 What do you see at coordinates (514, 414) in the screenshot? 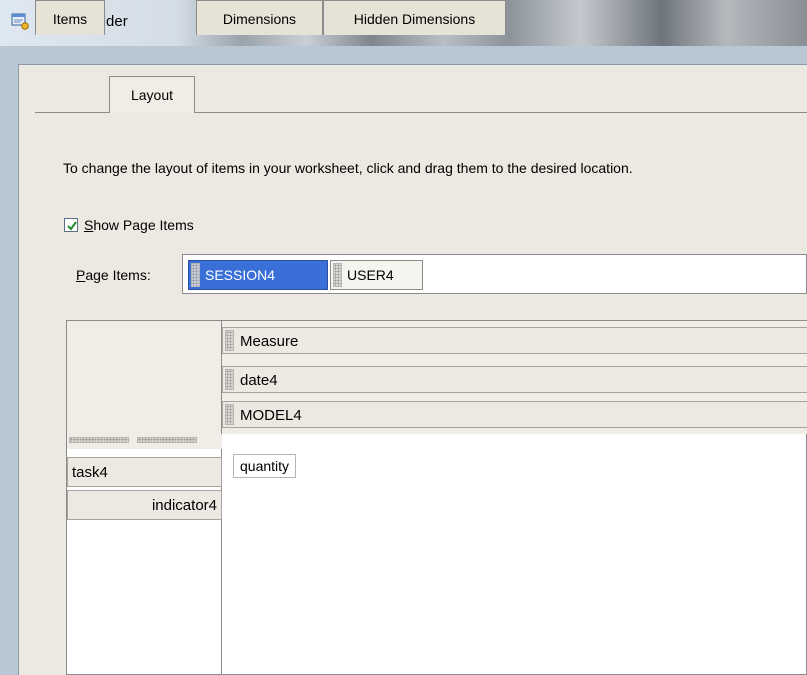
I see `top-axis-item-model4: MODEL4` at bounding box center [514, 414].